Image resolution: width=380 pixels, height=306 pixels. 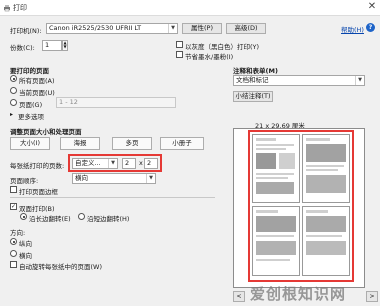 I want to click on tab-multiple: 多页, so click(x=132, y=143).